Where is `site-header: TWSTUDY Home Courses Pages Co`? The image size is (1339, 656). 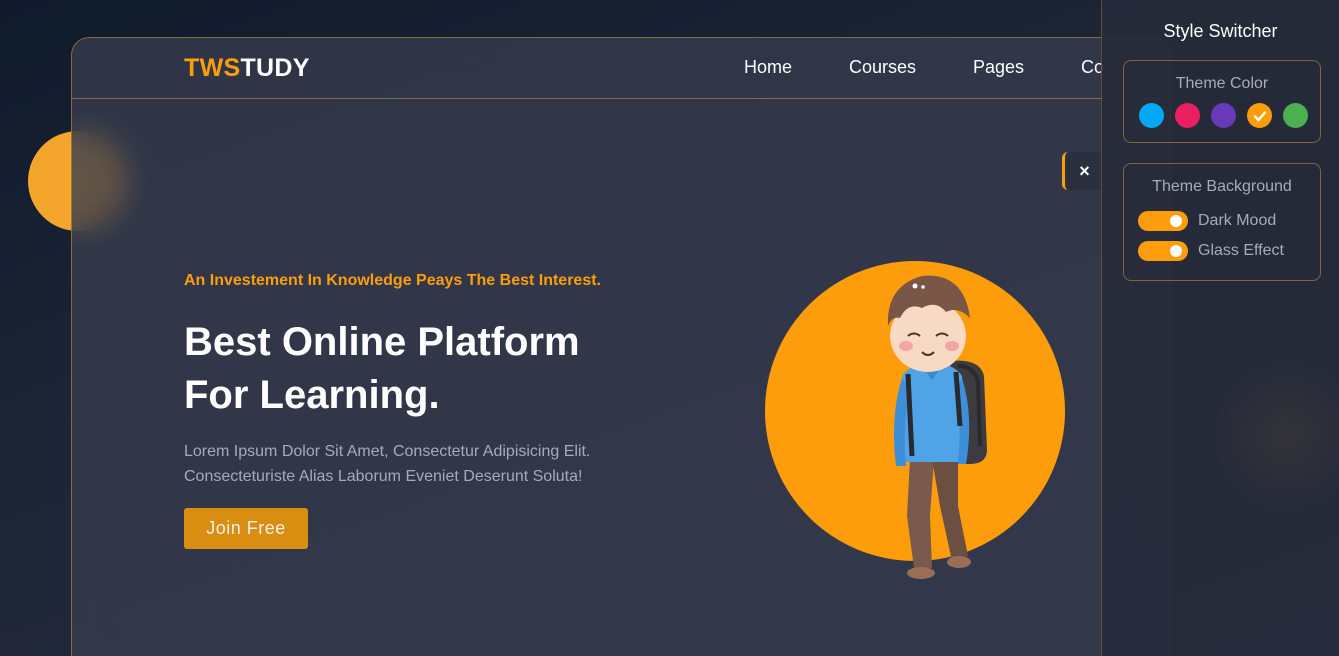 site-header: TWSTUDY Home Courses Pages Co is located at coordinates (621, 68).